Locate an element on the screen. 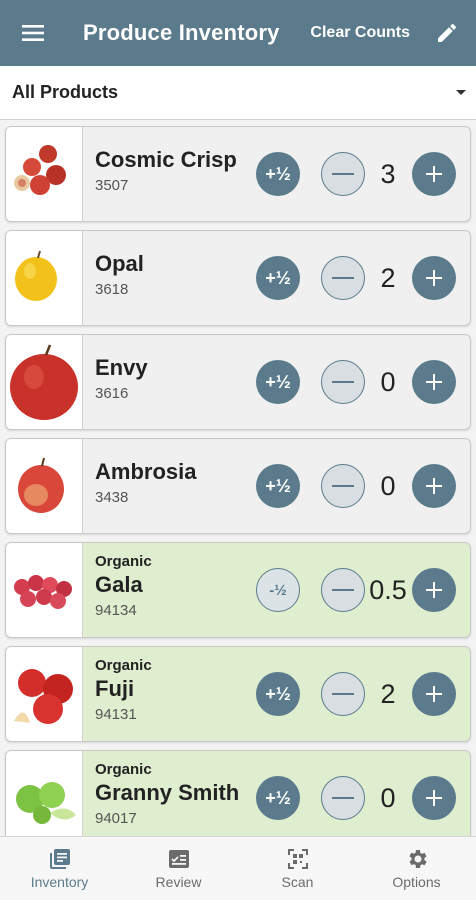 The width and height of the screenshot is (476, 900). count-value: 3 is located at coordinates (388, 173).